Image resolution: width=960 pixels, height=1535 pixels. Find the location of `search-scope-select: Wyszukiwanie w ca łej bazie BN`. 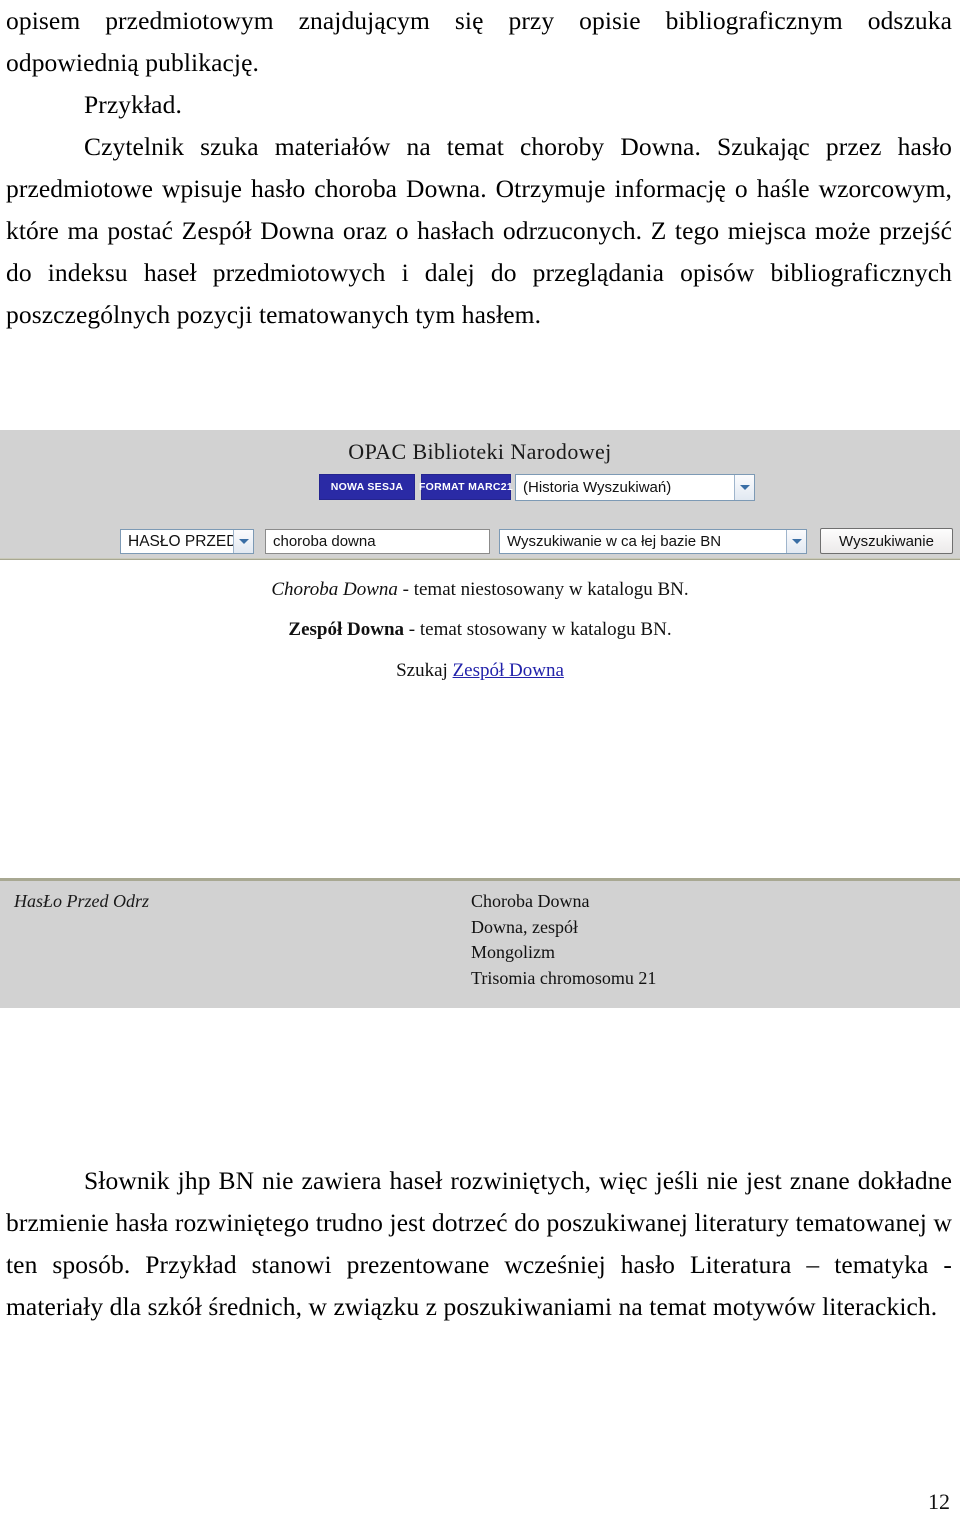

search-scope-select: Wyszukiwanie w ca łej bazie BN is located at coordinates (653, 541).